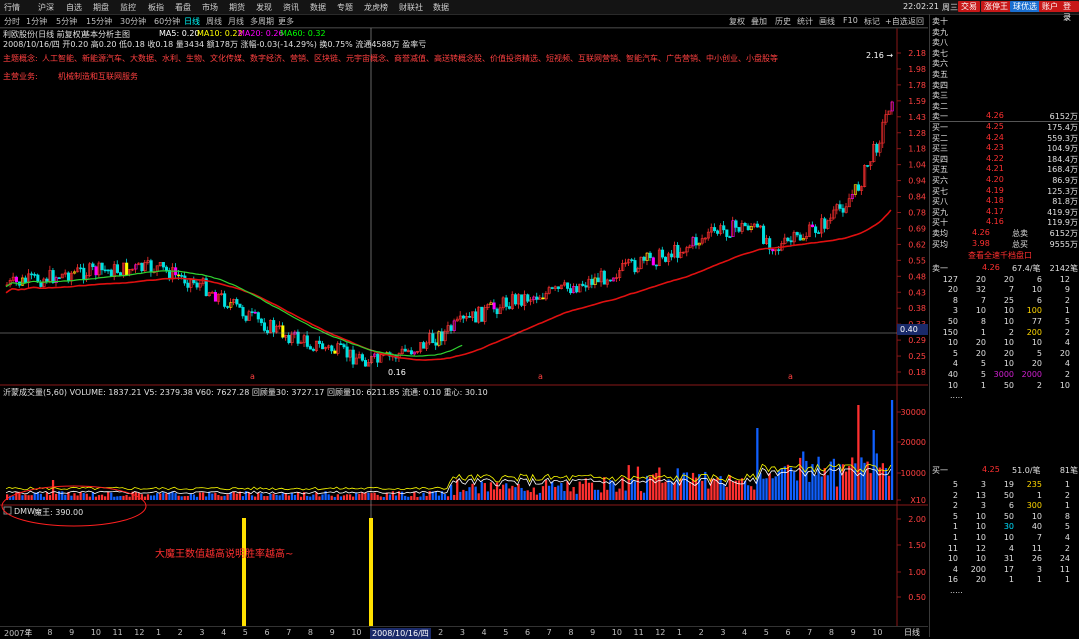 The height and width of the screenshot is (639, 1079). Describe the element at coordinates (1004, 159) in the screenshot. I see `bid-row: 买四 4.22 184.4万` at that location.